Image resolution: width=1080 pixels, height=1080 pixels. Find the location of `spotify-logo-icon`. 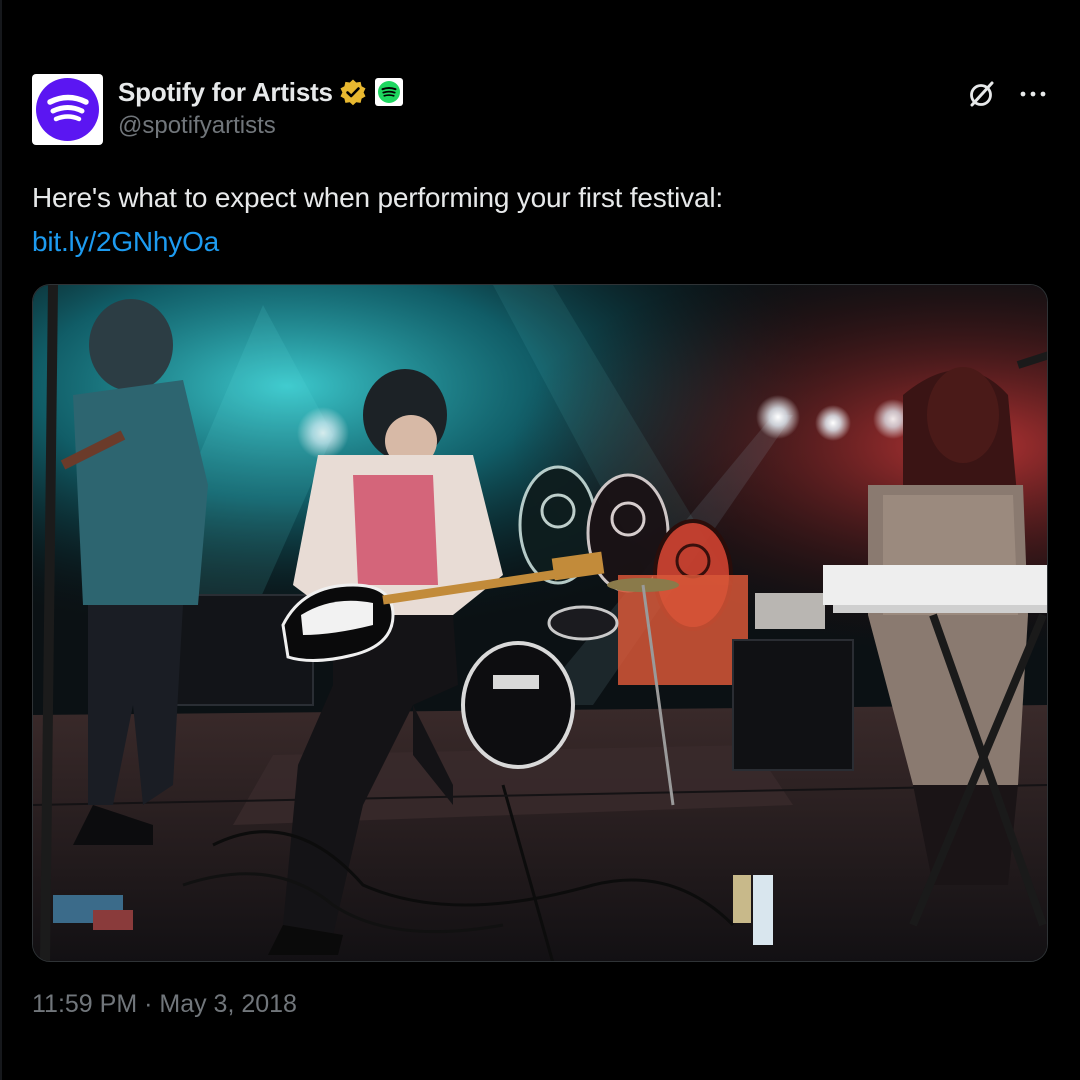

spotify-logo-icon is located at coordinates (388, 92).